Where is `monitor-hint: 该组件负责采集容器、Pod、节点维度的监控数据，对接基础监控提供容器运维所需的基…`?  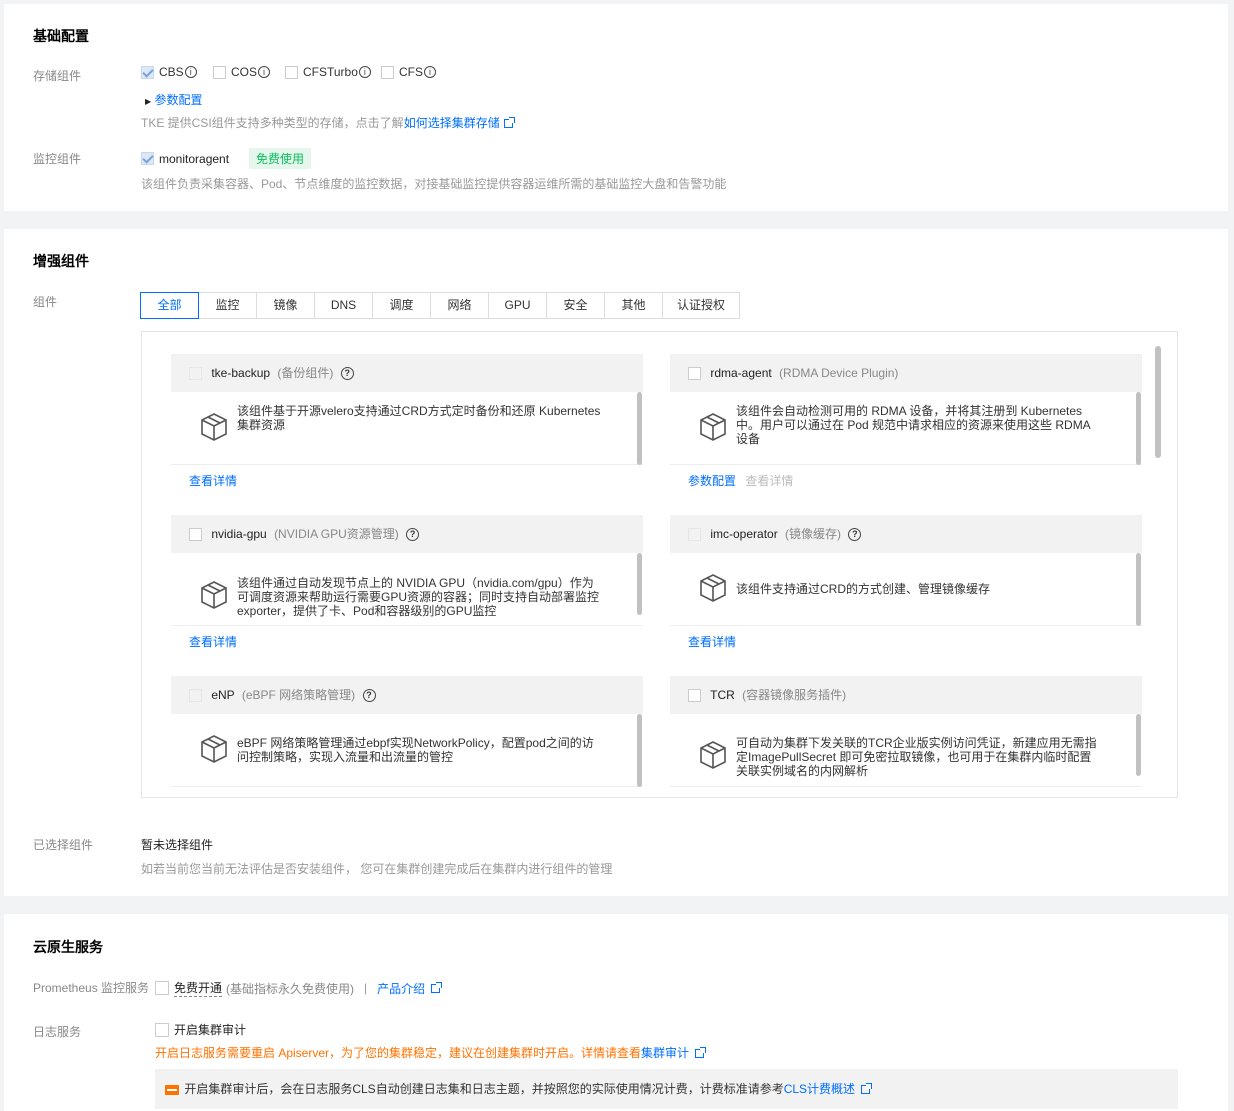 monitor-hint: 该组件负责采集容器、Pod、节点维度的监控数据，对接基础监控提供容器运维所需的基… is located at coordinates (434, 184).